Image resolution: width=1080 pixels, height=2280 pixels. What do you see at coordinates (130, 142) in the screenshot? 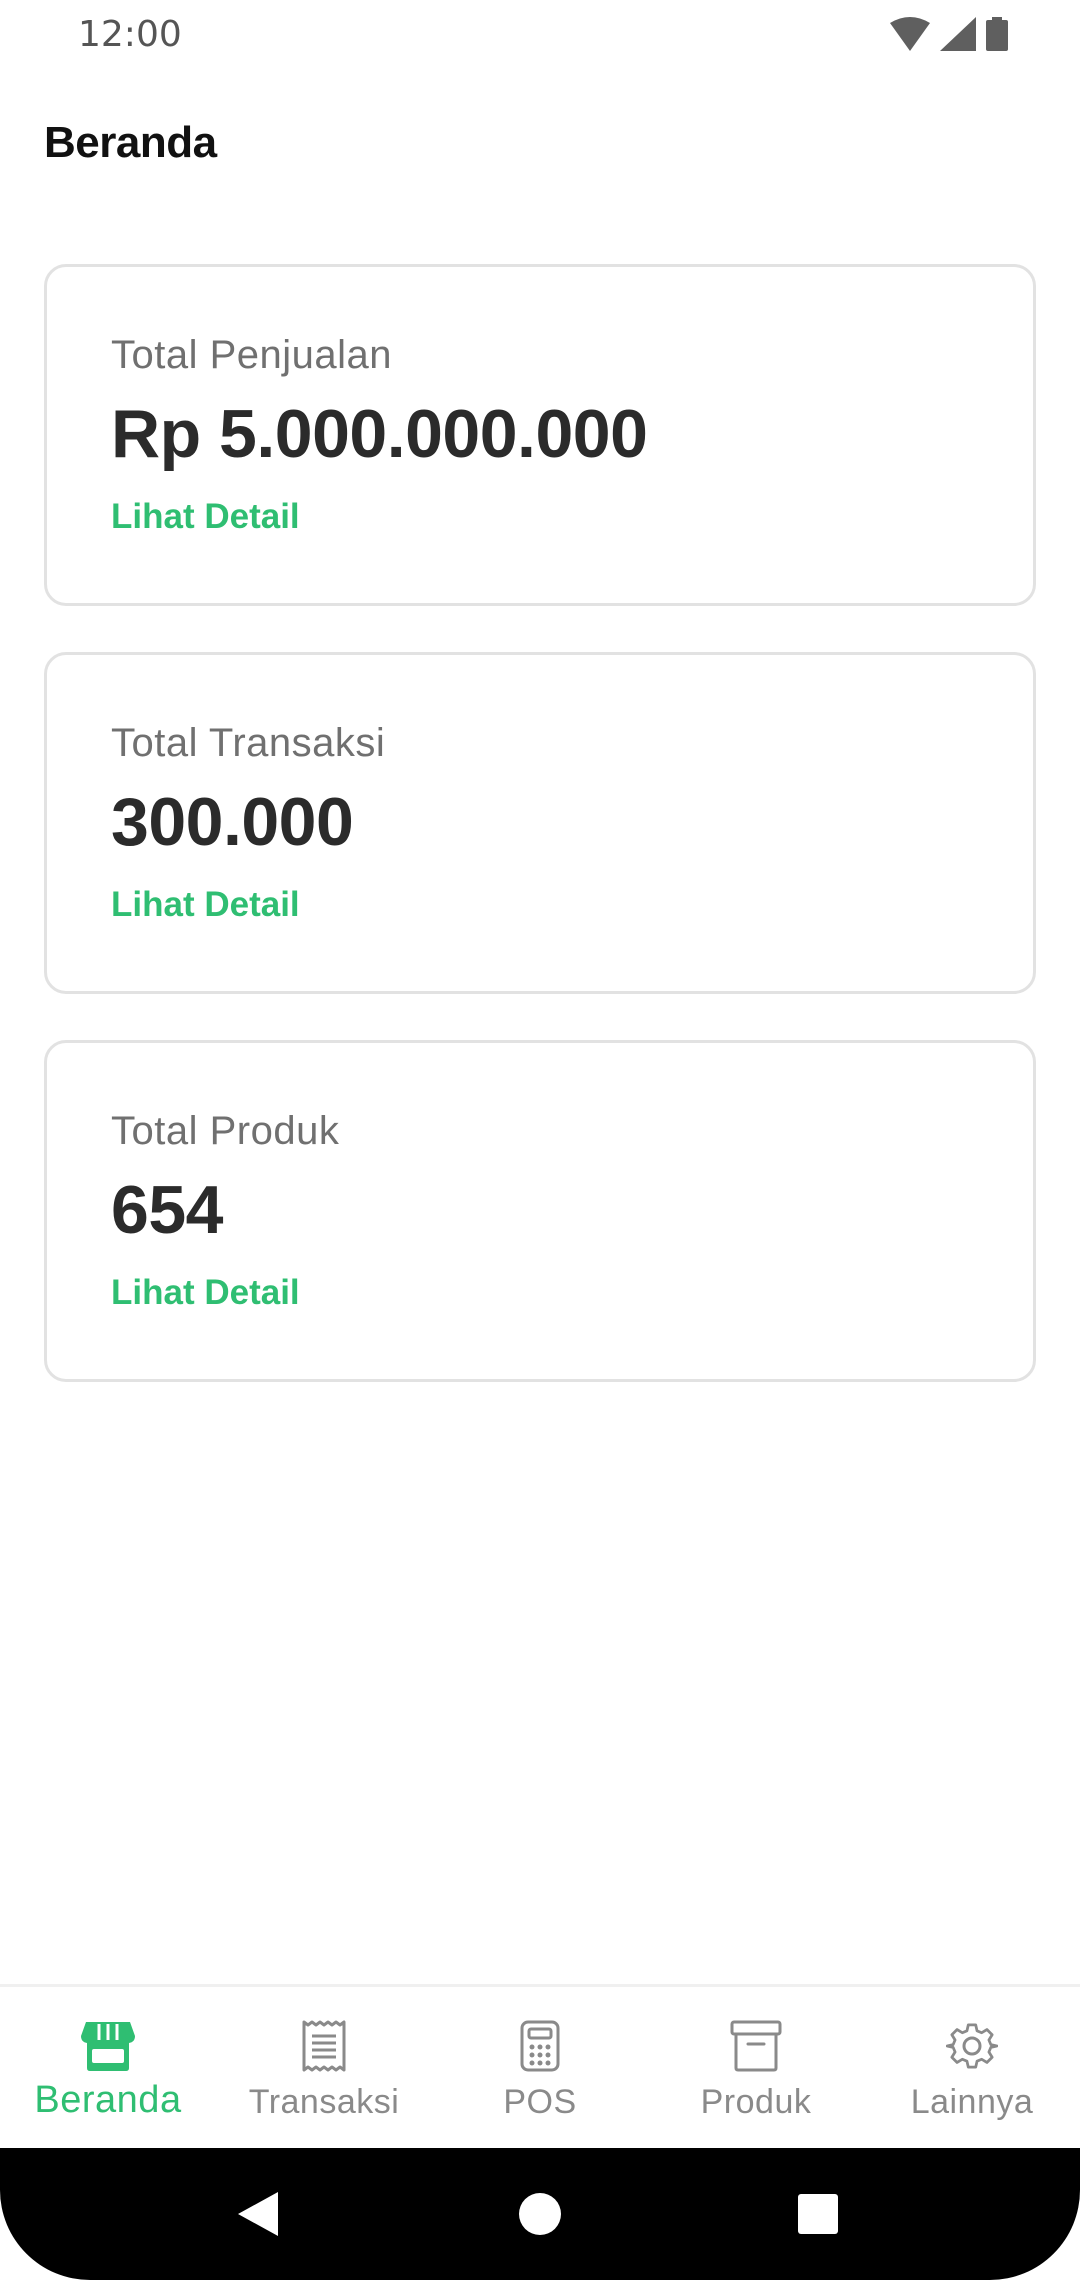
I see `page-title: Beranda` at bounding box center [130, 142].